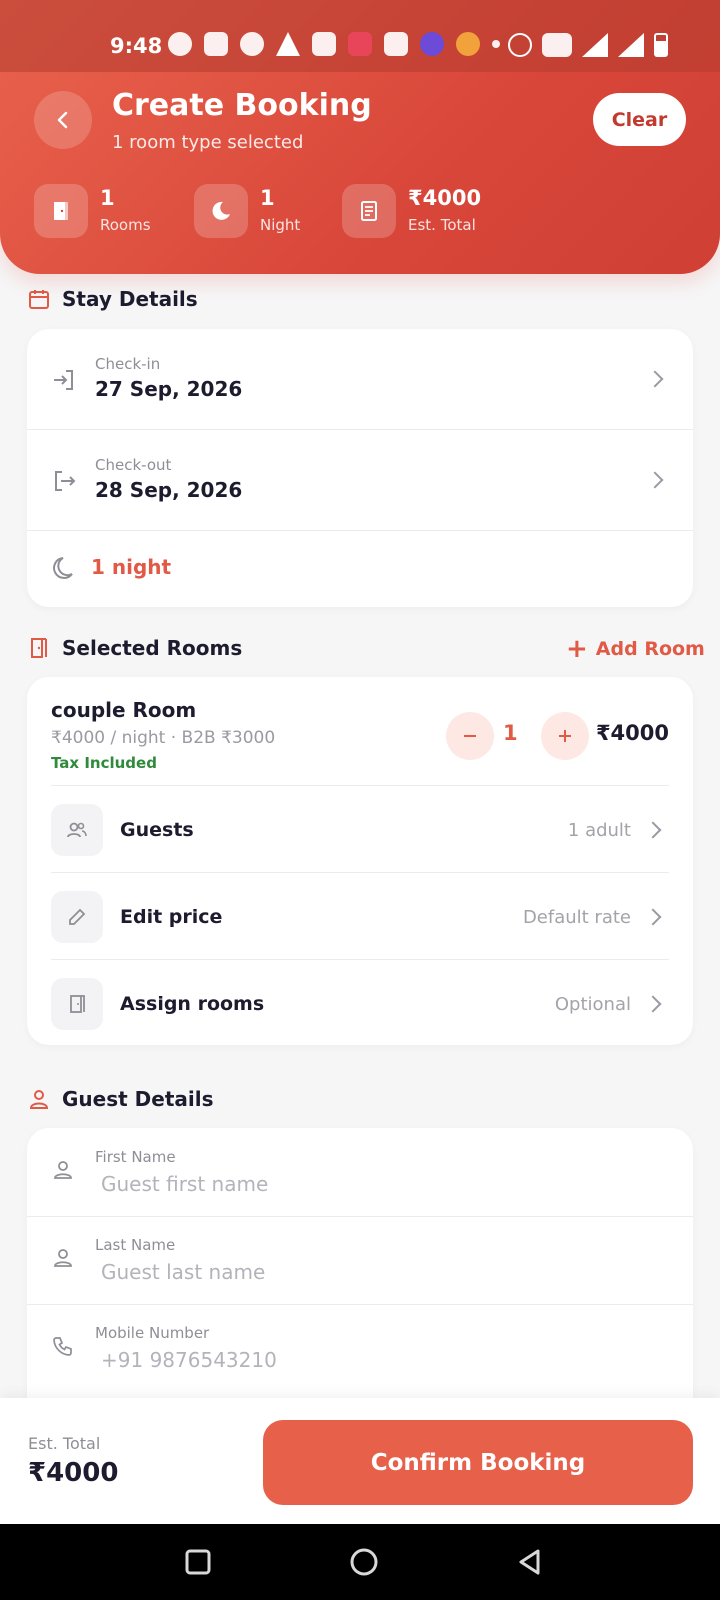 The height and width of the screenshot is (1600, 720). What do you see at coordinates (128, 364) in the screenshot?
I see `checkin-label: Check-in` at bounding box center [128, 364].